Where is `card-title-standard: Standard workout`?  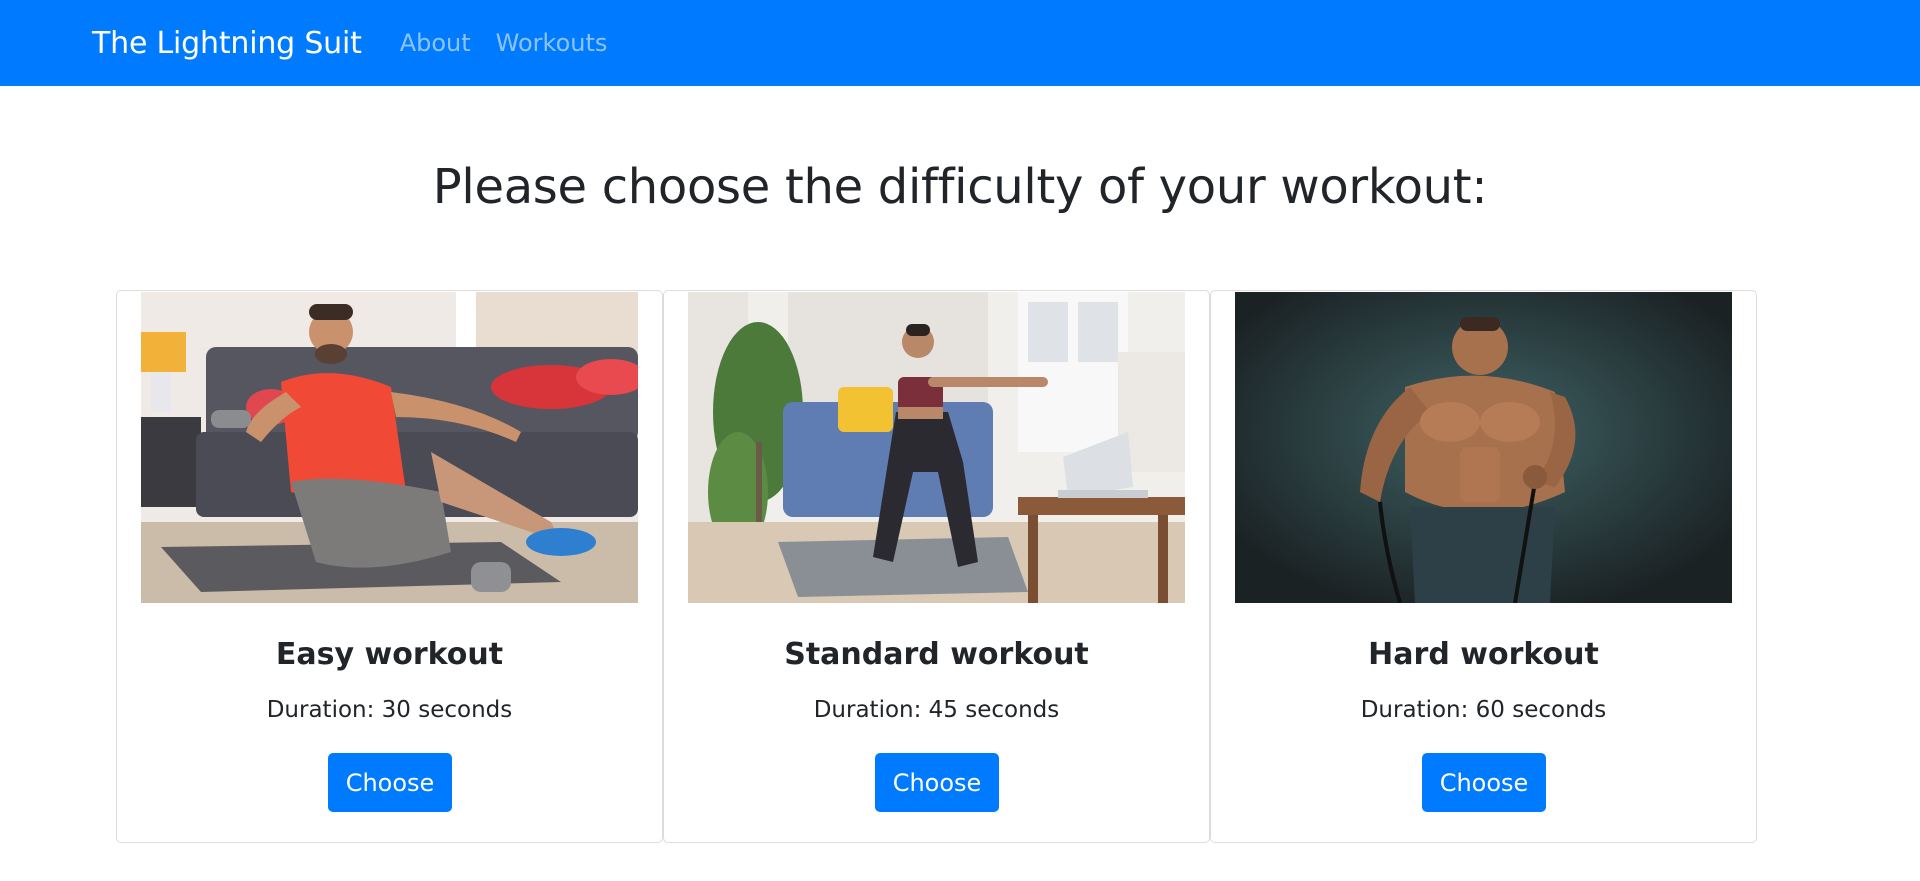
card-title-standard: Standard workout is located at coordinates (936, 654).